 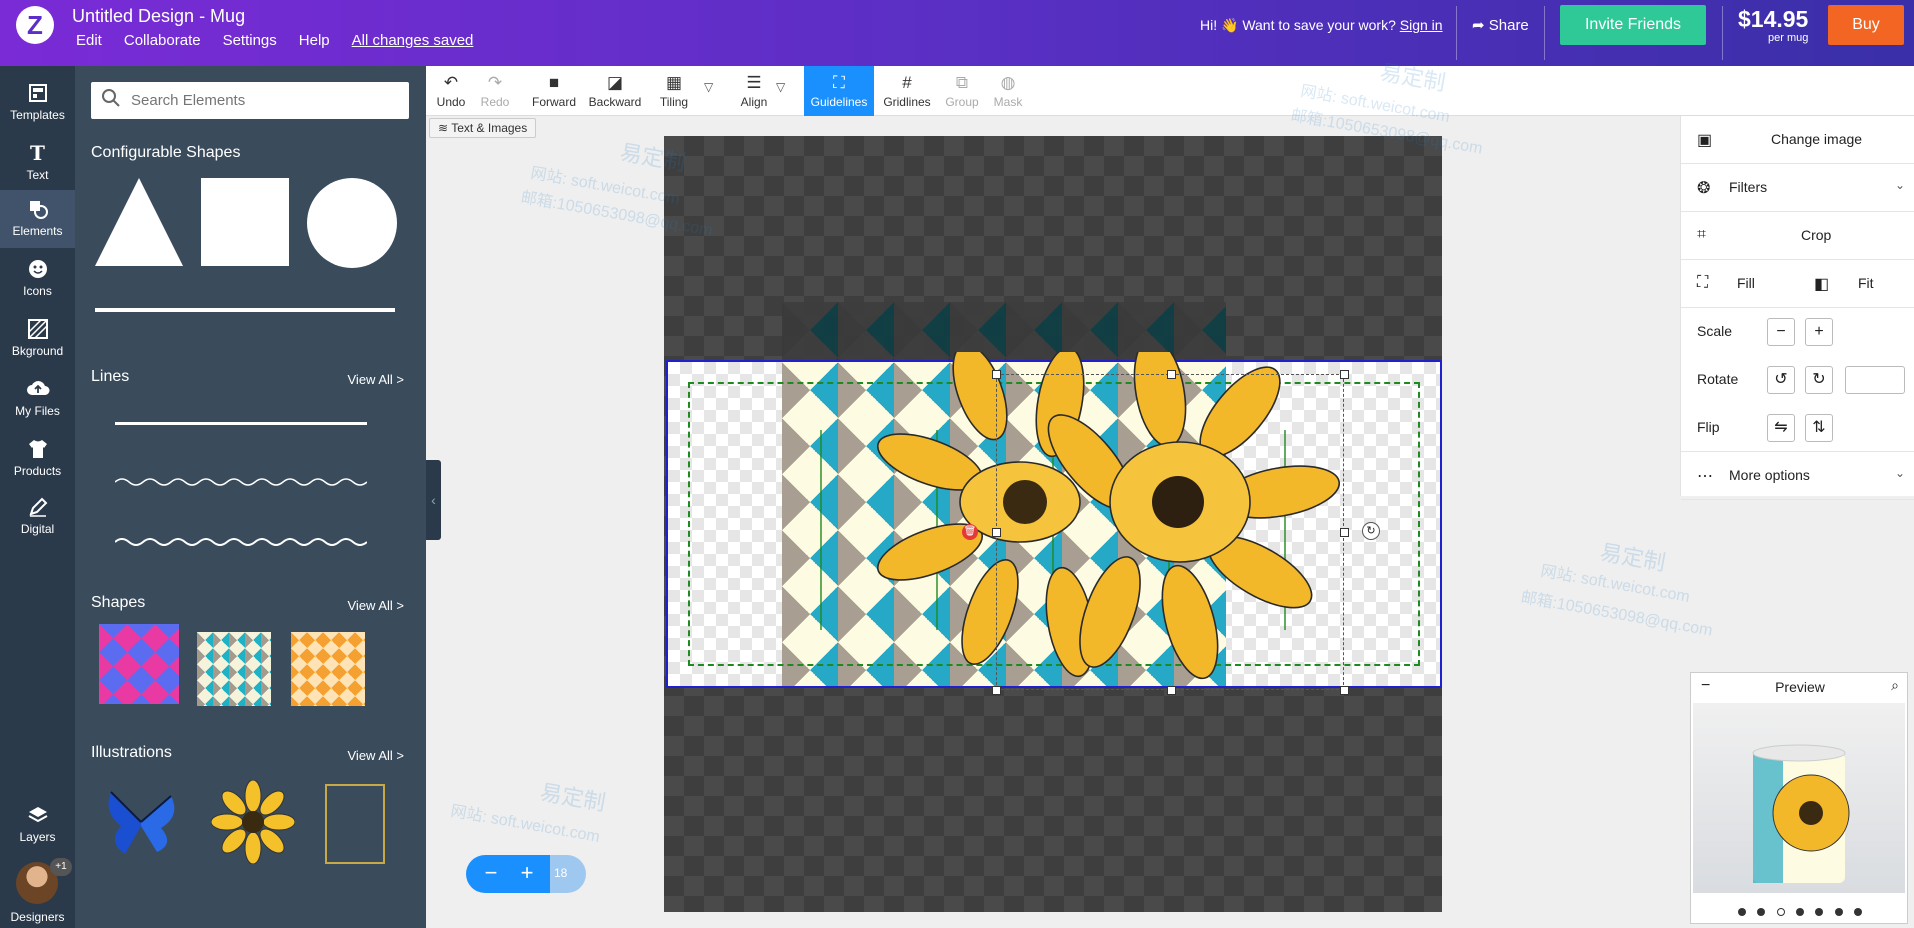 I want to click on line-shape, so click(x=245, y=310).